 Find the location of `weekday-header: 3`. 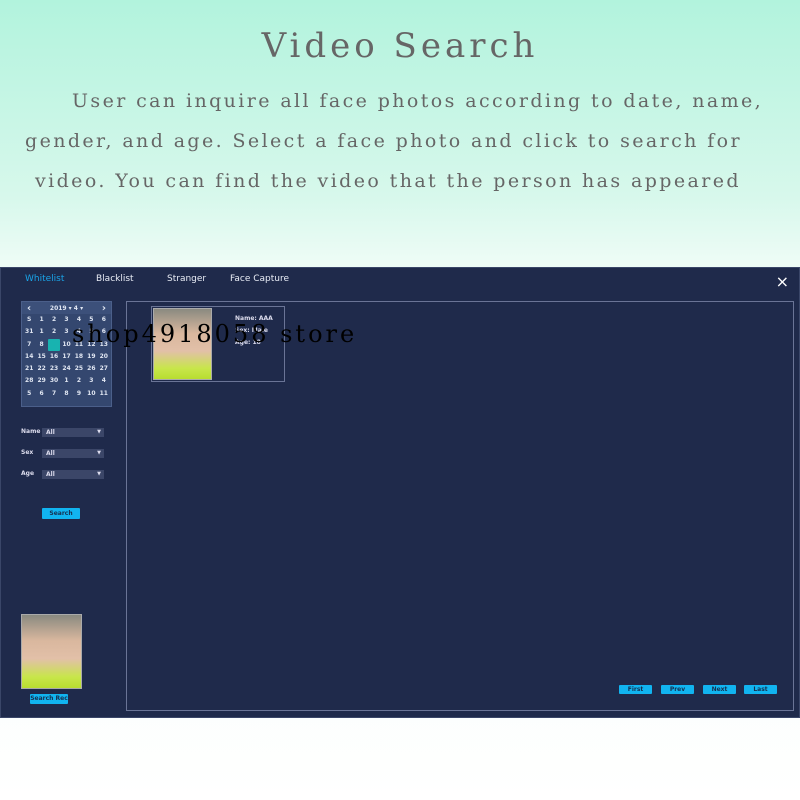

weekday-header: 3 is located at coordinates (66, 319).